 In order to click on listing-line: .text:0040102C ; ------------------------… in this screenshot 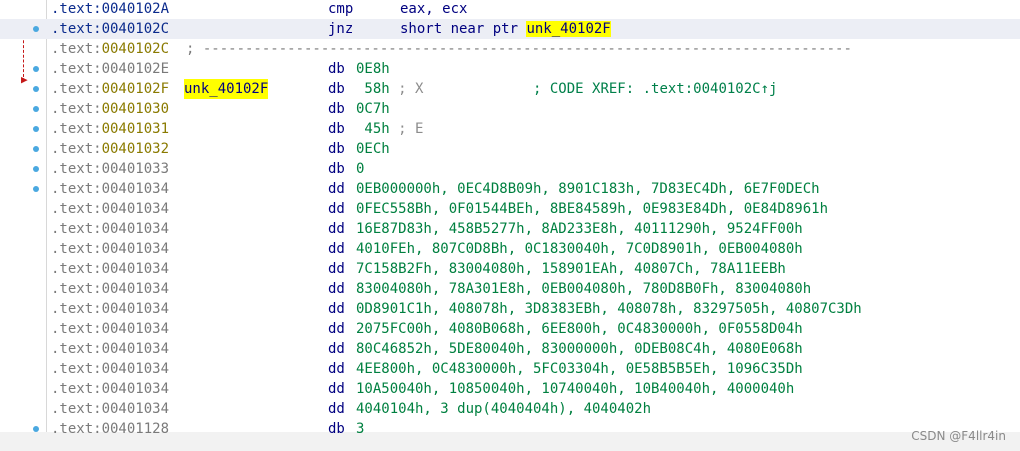, I will do `click(510, 49)`.